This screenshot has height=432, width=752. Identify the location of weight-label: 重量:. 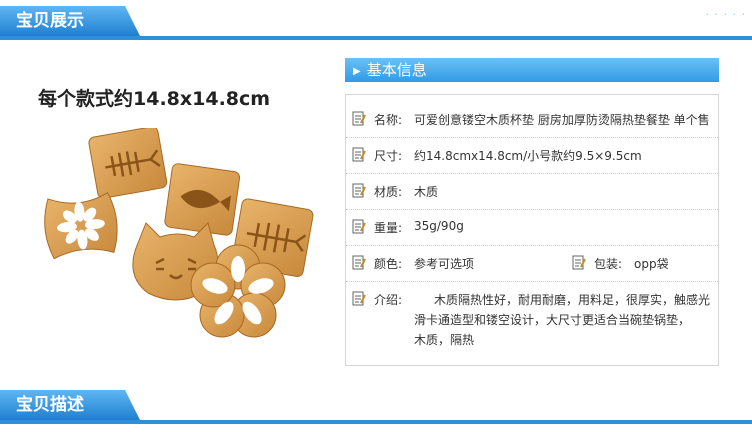
(388, 228).